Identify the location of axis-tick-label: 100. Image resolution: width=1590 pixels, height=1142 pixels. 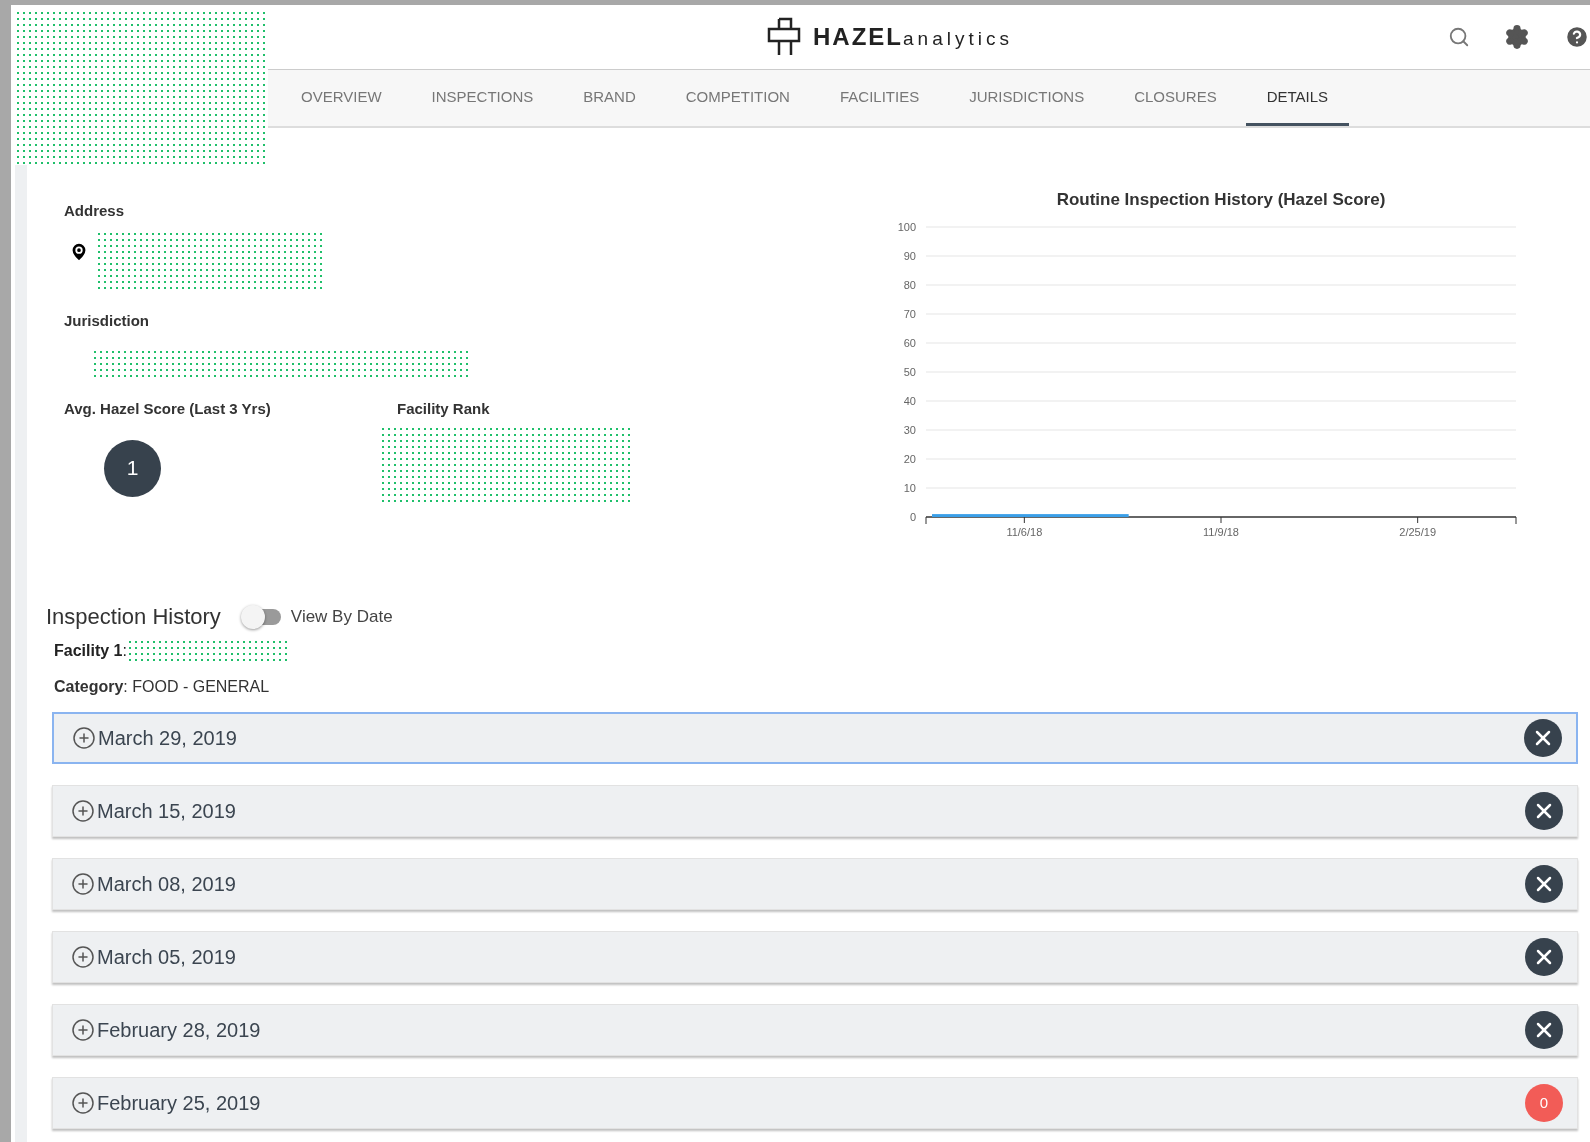
(906, 227).